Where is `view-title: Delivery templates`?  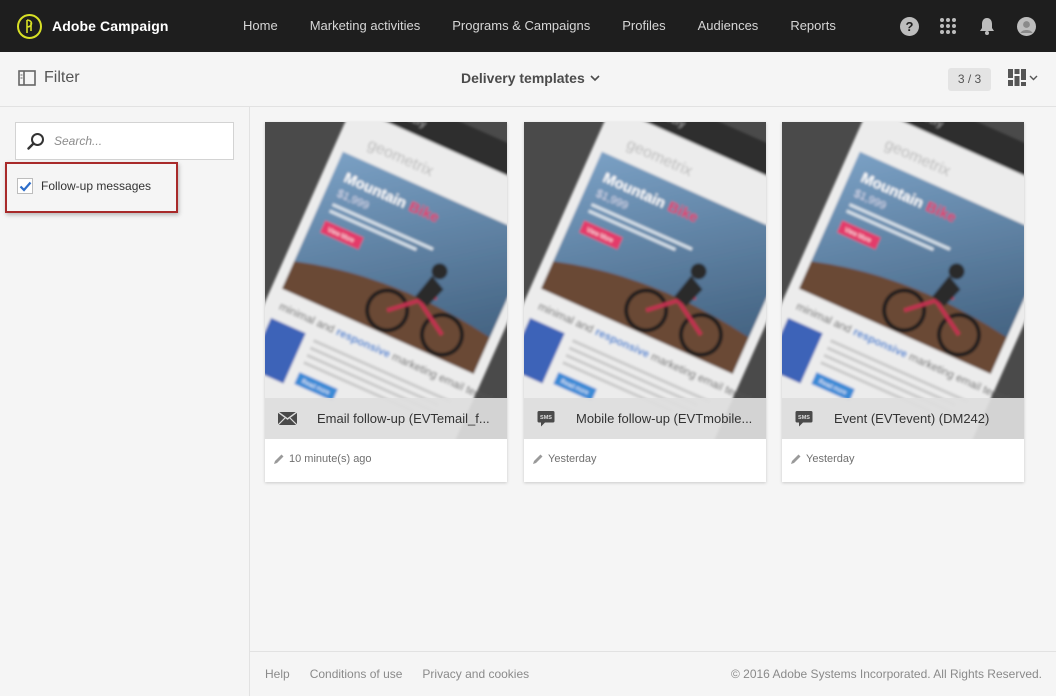 view-title: Delivery templates is located at coordinates (523, 78).